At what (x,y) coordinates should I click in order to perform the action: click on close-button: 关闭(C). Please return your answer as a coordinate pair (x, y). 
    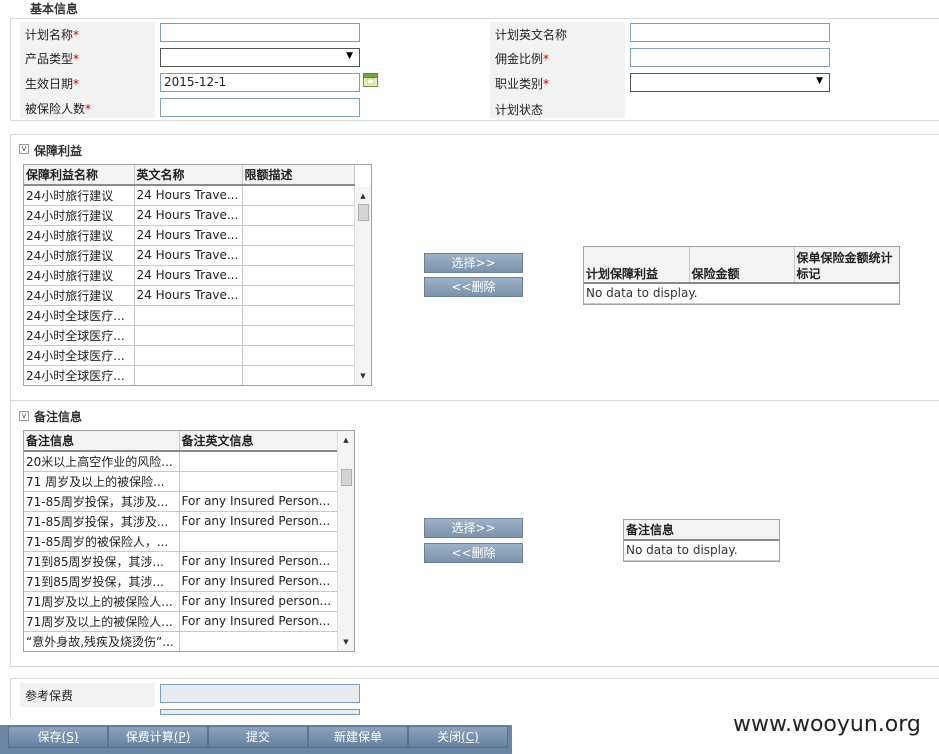
    Looking at the image, I should click on (458, 737).